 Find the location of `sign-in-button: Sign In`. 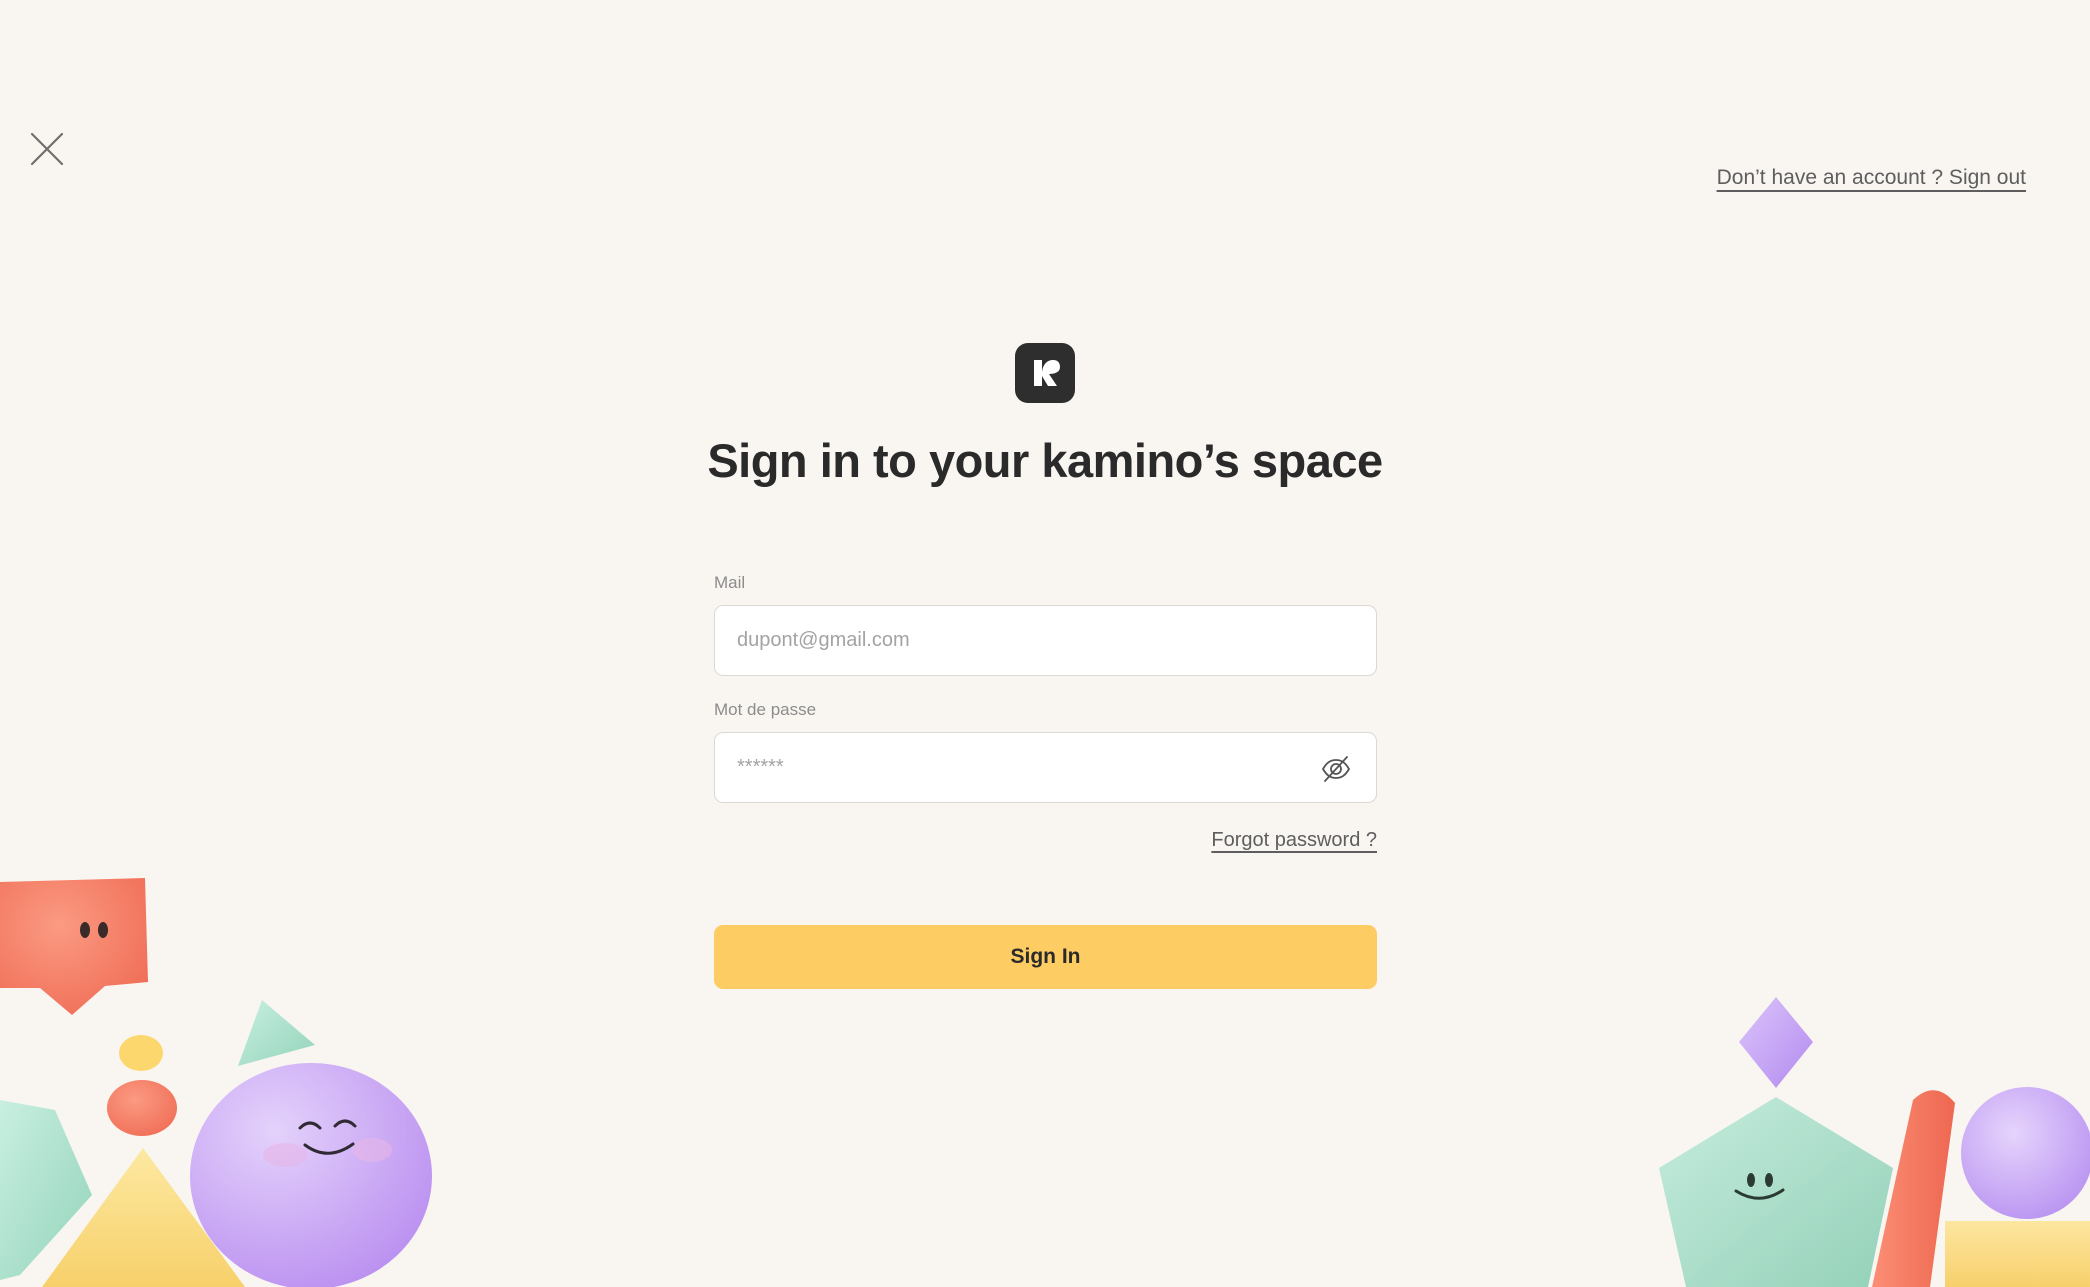

sign-in-button: Sign In is located at coordinates (1045, 957).